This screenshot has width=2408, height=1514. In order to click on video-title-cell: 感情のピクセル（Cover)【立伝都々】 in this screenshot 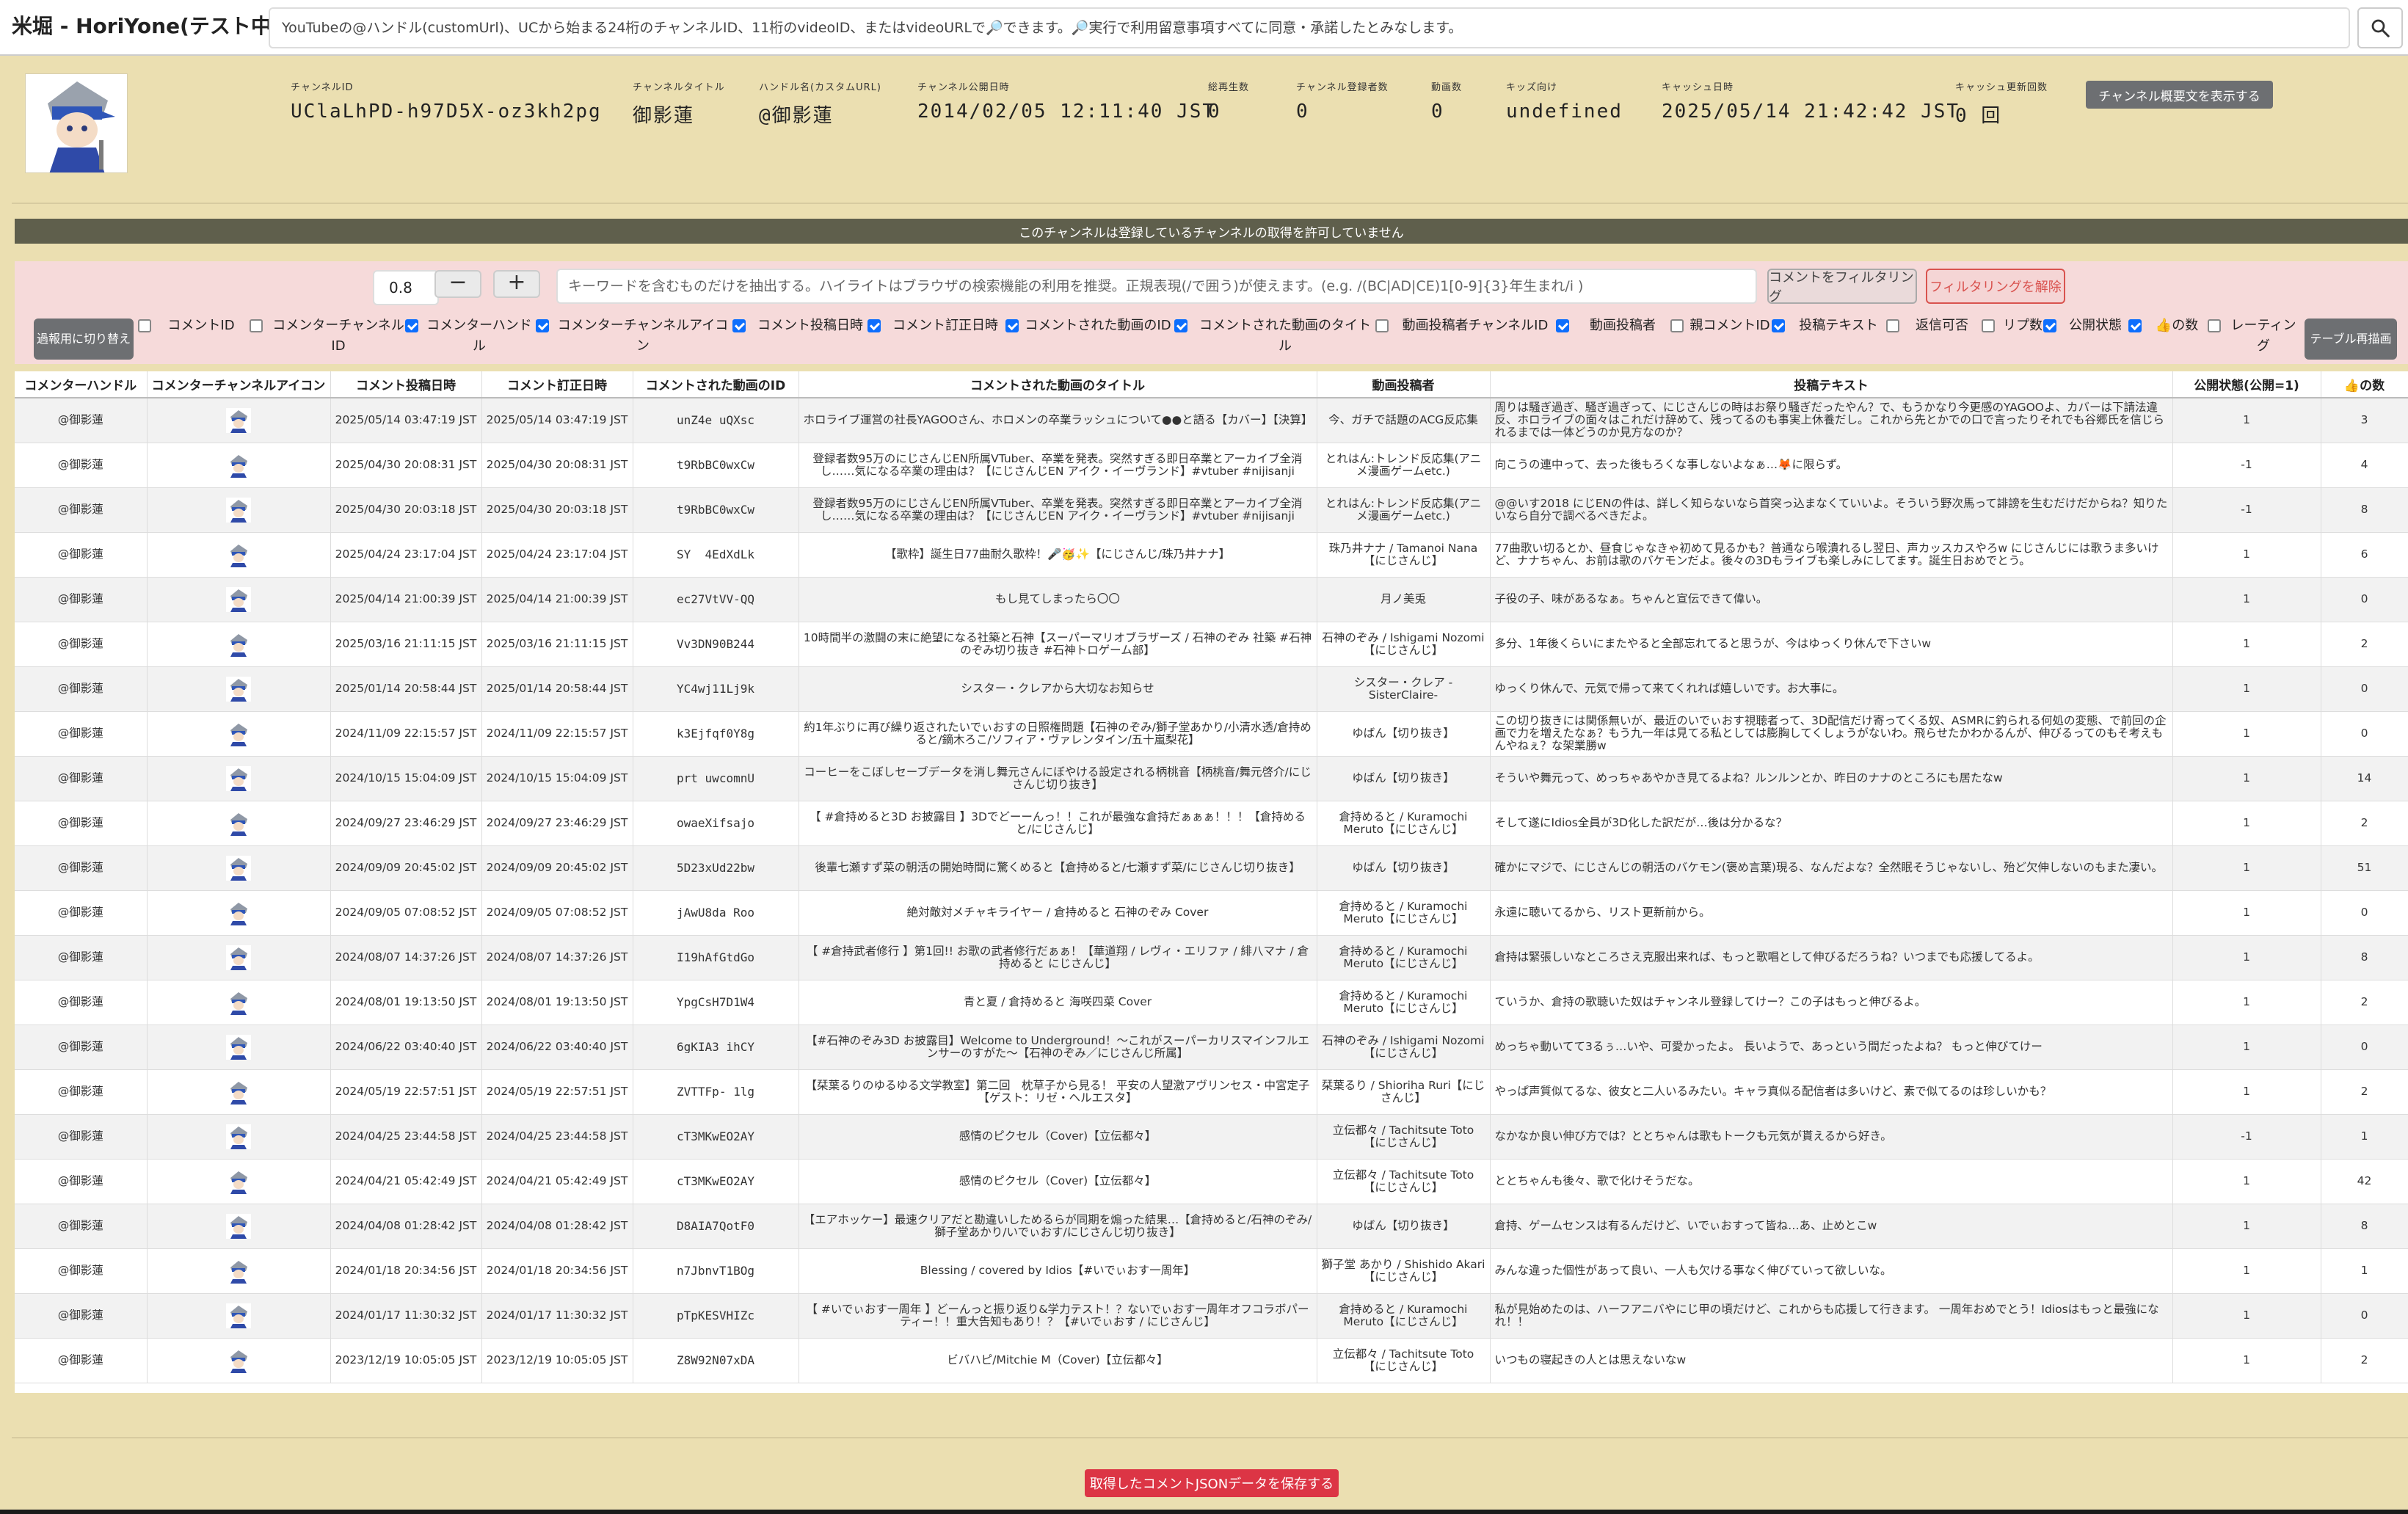, I will do `click(1058, 1181)`.